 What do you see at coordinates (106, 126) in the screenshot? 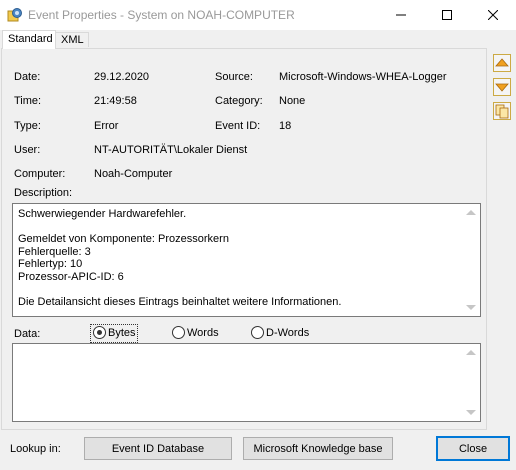
I see `type-value: Error` at bounding box center [106, 126].